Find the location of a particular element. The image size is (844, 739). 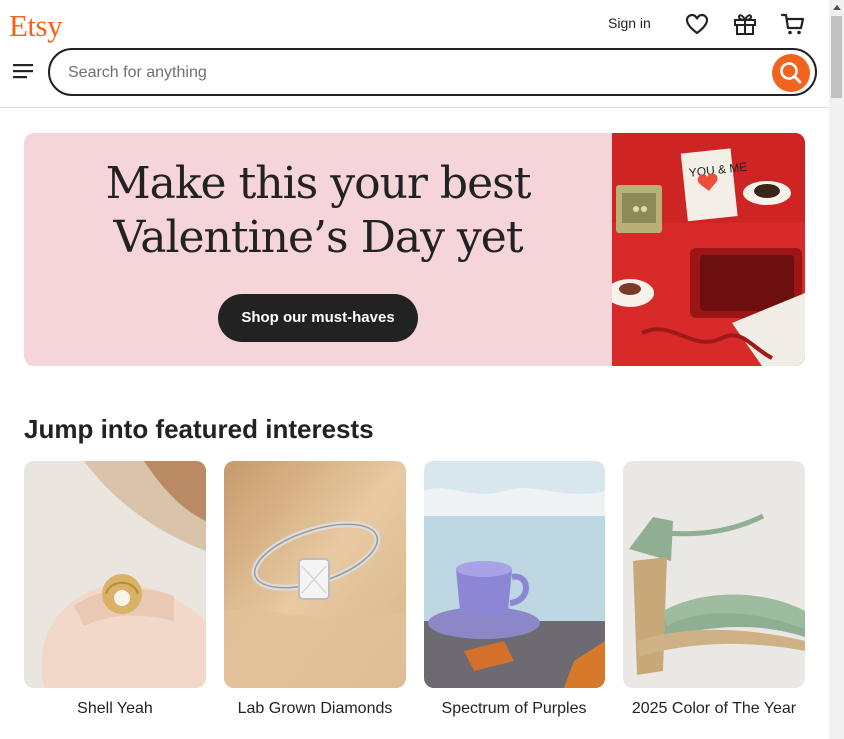

search-input is located at coordinates (408, 73).